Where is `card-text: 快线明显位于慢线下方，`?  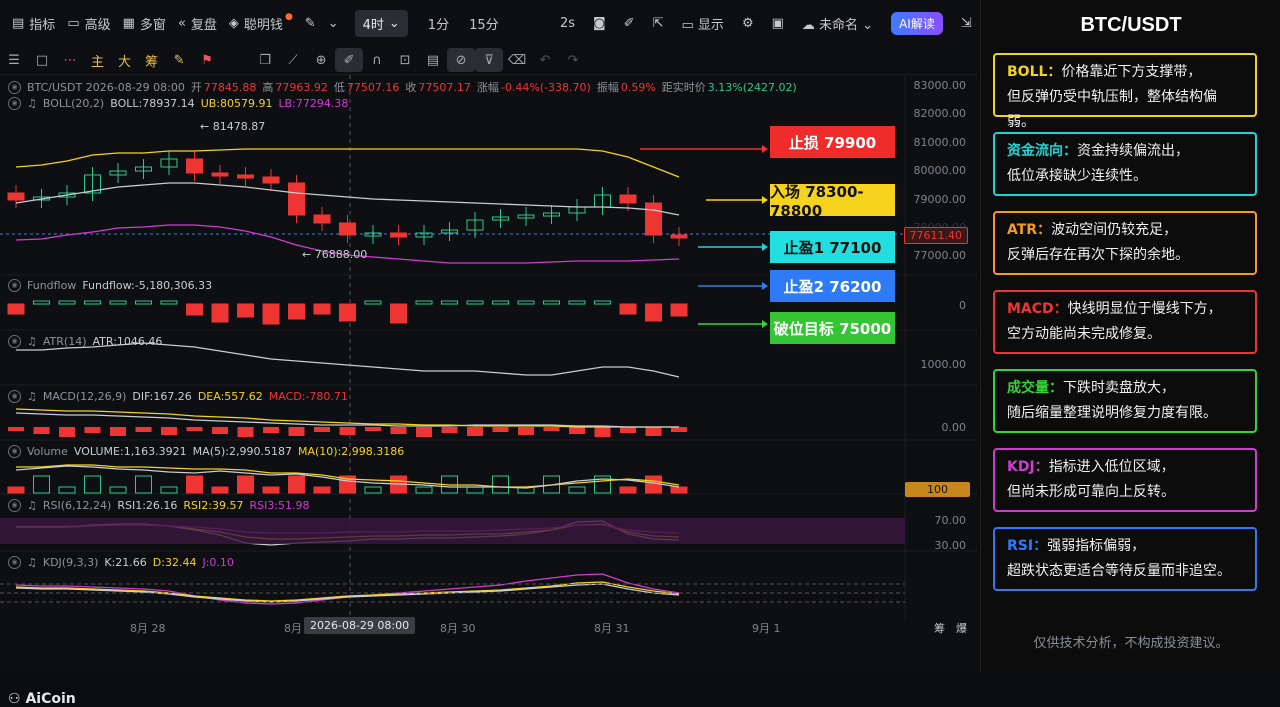 card-text: 快线明显位于慢线下方， is located at coordinates (1144, 309).